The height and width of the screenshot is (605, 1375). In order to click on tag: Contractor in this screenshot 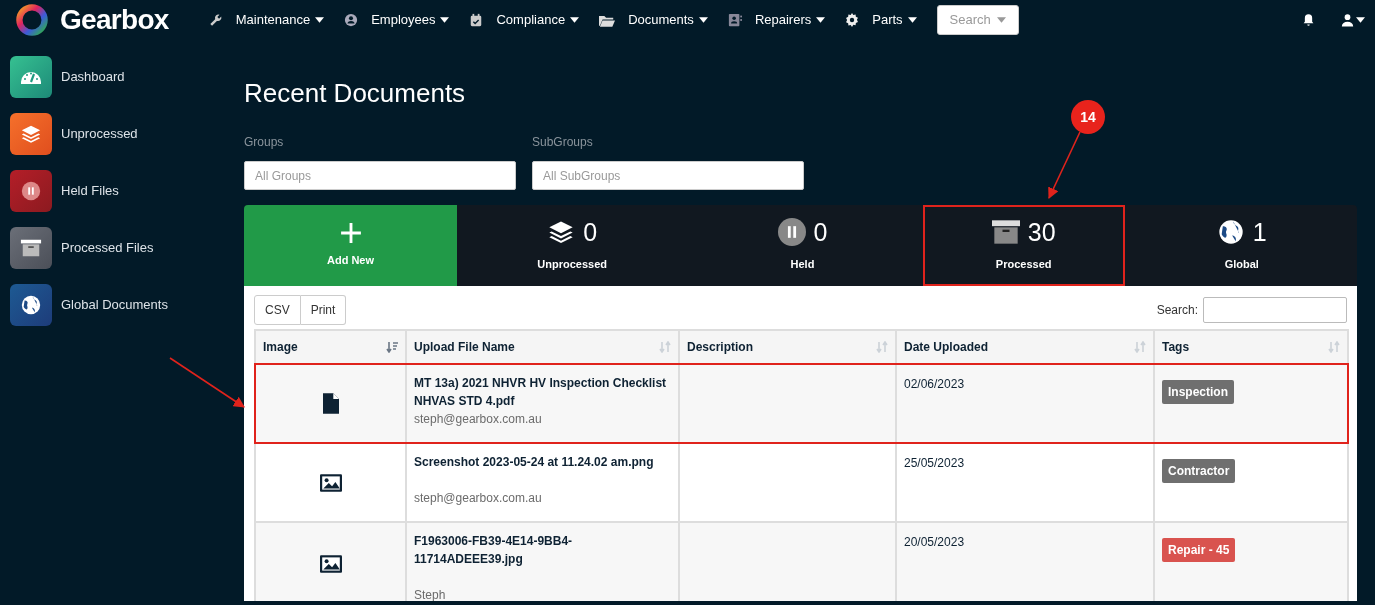, I will do `click(1199, 471)`.